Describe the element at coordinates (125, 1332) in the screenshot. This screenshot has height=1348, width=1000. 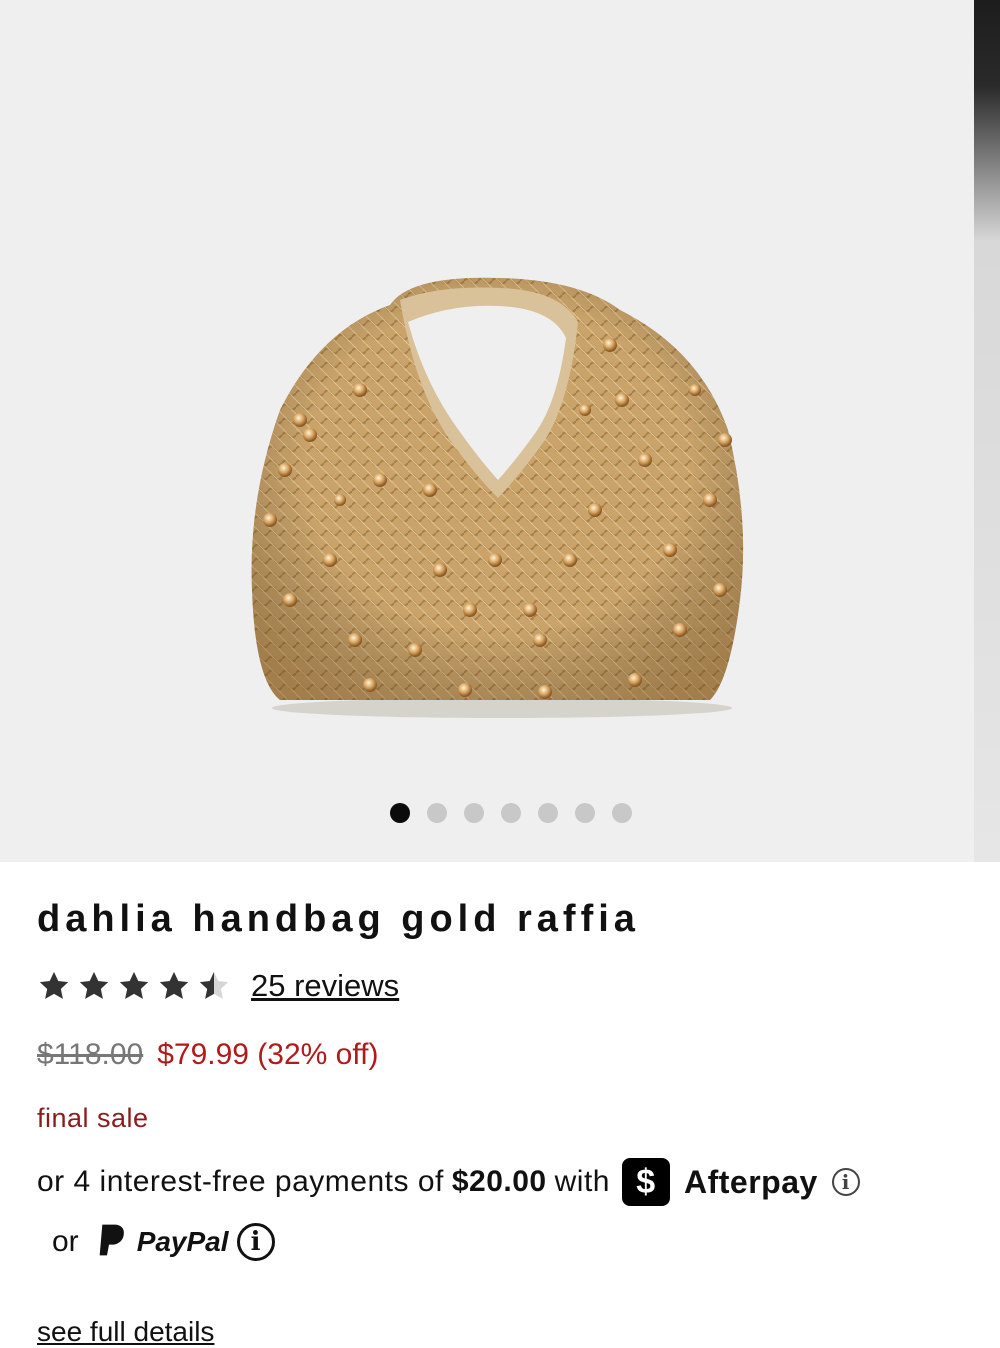
I see `see-full-details-link: see full details` at that location.